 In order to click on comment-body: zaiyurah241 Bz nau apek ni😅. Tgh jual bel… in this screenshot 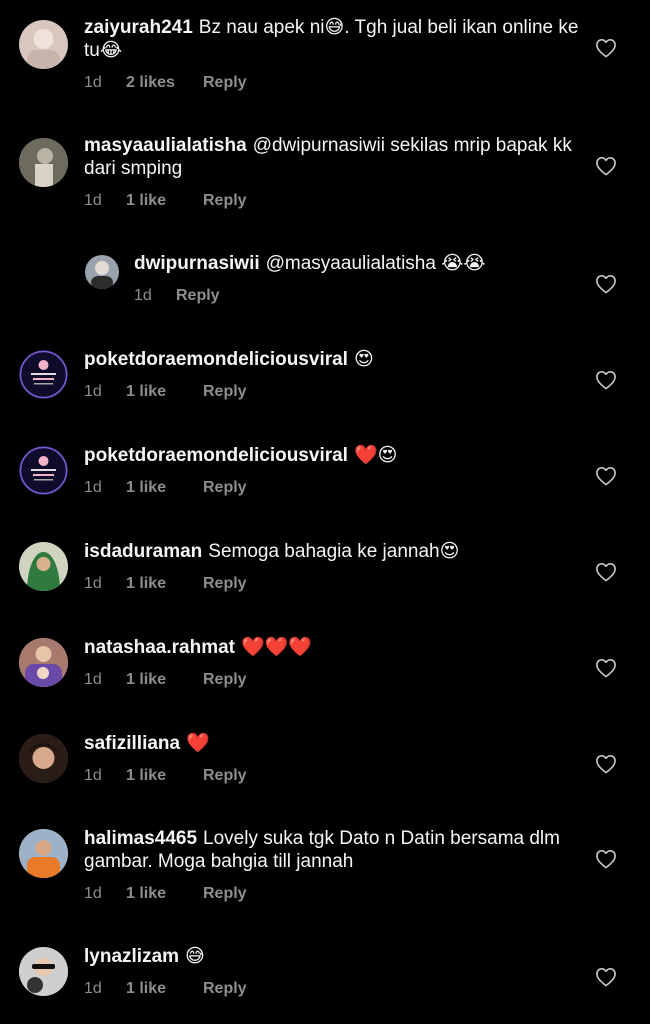, I will do `click(332, 54)`.